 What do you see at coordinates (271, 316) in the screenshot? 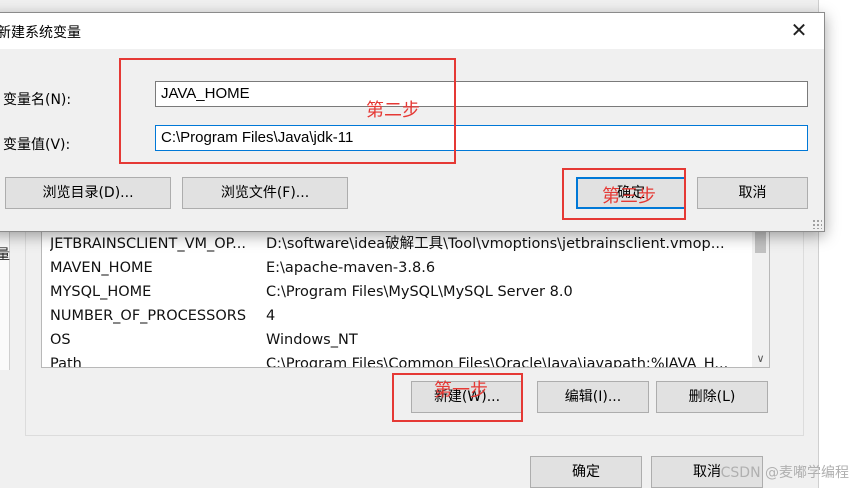
I see `variable-value: 4` at bounding box center [271, 316].